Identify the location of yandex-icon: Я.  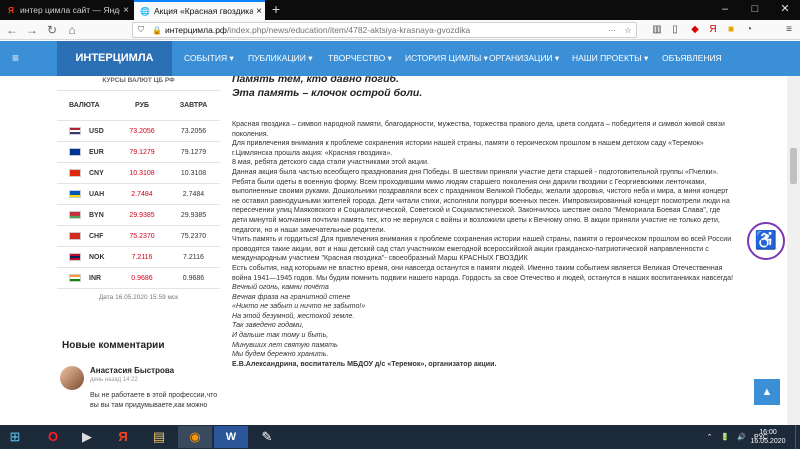
(11, 10).